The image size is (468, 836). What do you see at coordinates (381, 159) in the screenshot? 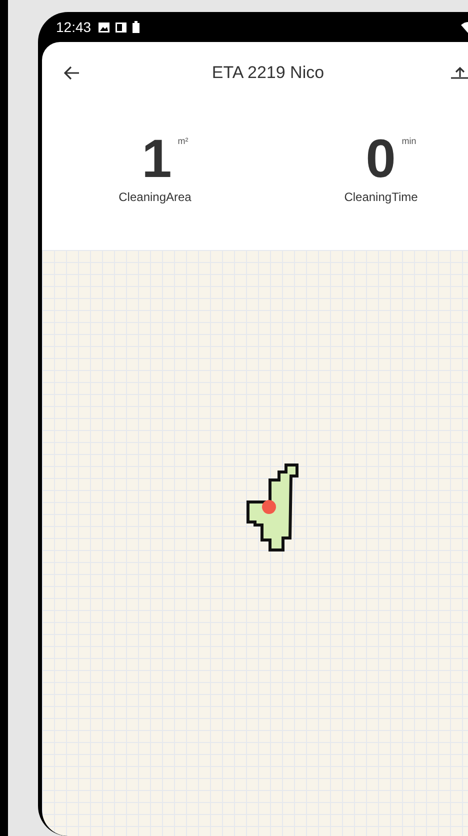
I see `stat-value: 0` at bounding box center [381, 159].